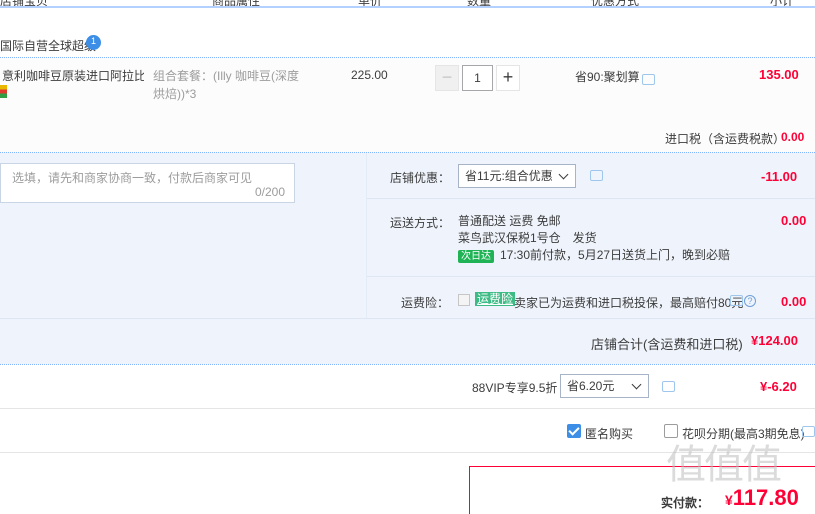  What do you see at coordinates (370, 4) in the screenshot?
I see `col-price: 单价` at bounding box center [370, 4].